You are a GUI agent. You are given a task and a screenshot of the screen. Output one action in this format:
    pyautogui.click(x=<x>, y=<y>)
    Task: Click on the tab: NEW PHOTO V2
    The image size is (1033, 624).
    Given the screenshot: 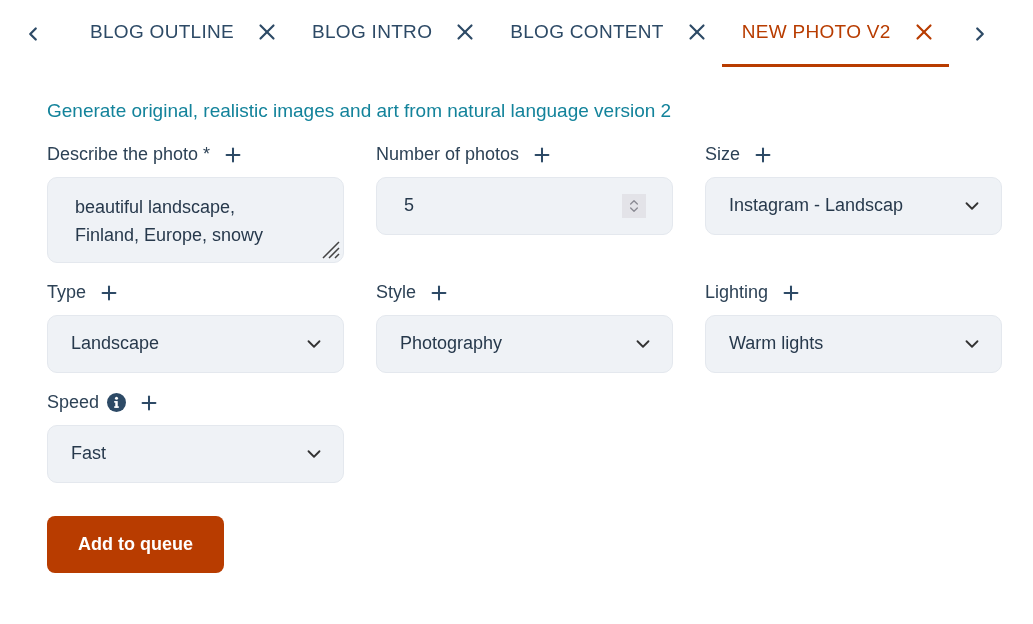 What is the action you would take?
    pyautogui.click(x=835, y=33)
    